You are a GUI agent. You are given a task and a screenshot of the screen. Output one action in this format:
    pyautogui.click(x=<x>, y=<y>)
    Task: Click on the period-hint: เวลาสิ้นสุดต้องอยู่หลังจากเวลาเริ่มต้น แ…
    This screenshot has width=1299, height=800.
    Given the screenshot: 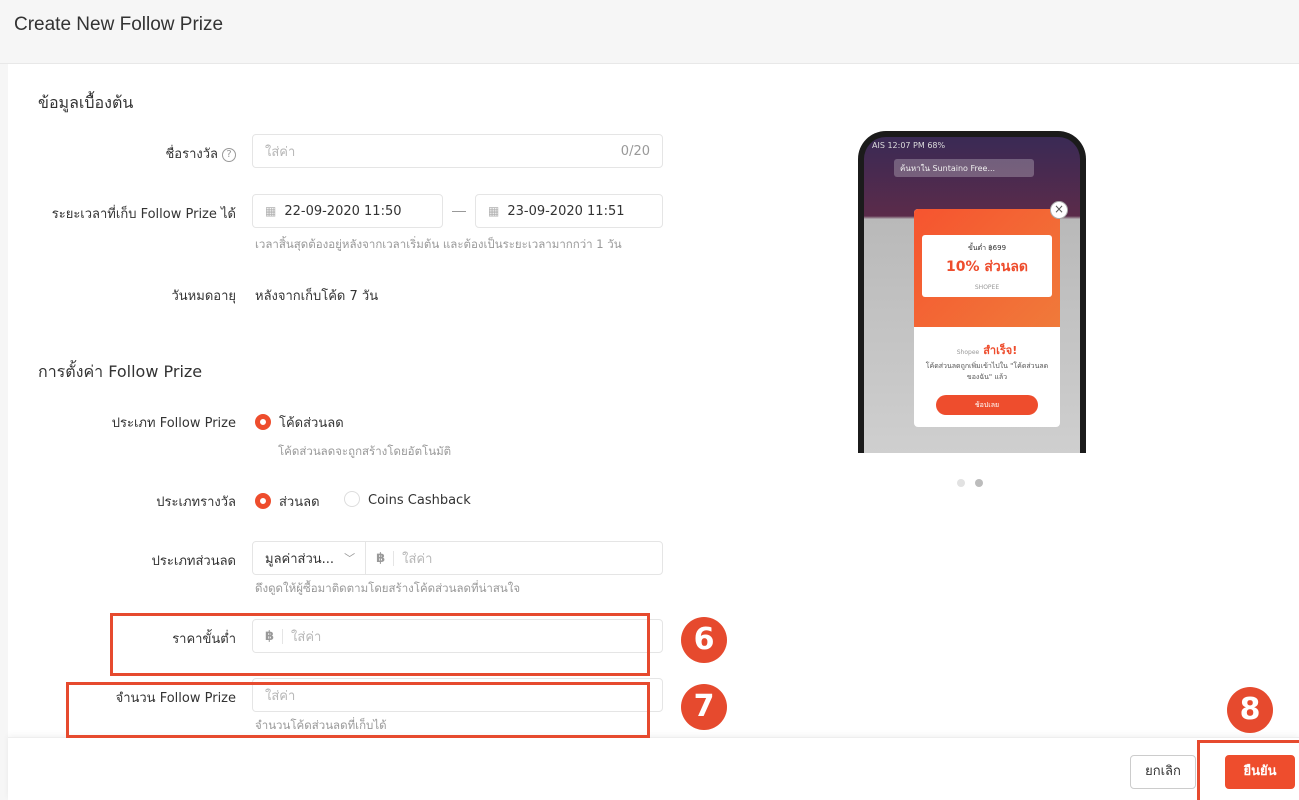 What is the action you would take?
    pyautogui.click(x=438, y=244)
    